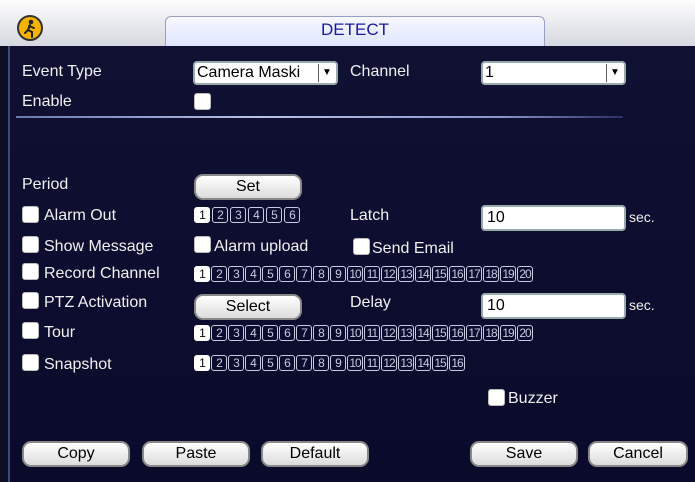 This screenshot has height=482, width=695. Describe the element at coordinates (99, 246) in the screenshot. I see `show-message-label: Show Message` at that location.